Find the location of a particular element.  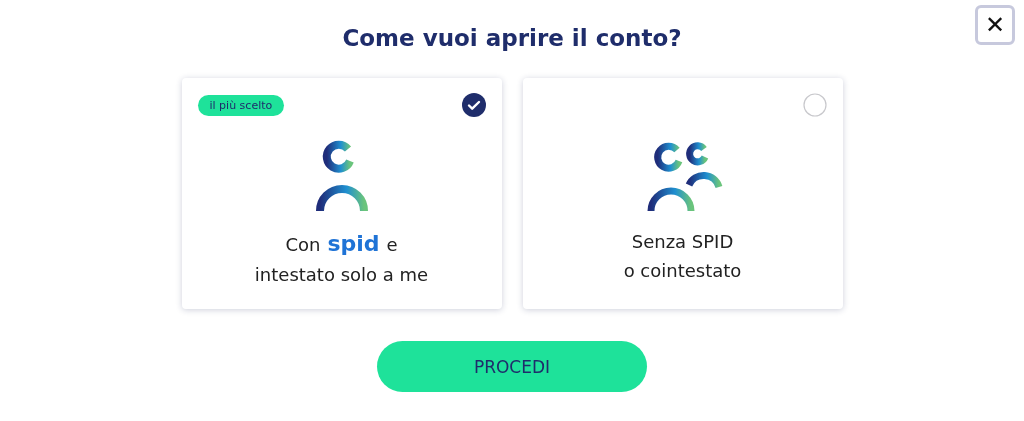

option-label: Senza SPID is located at coordinates (682, 241).